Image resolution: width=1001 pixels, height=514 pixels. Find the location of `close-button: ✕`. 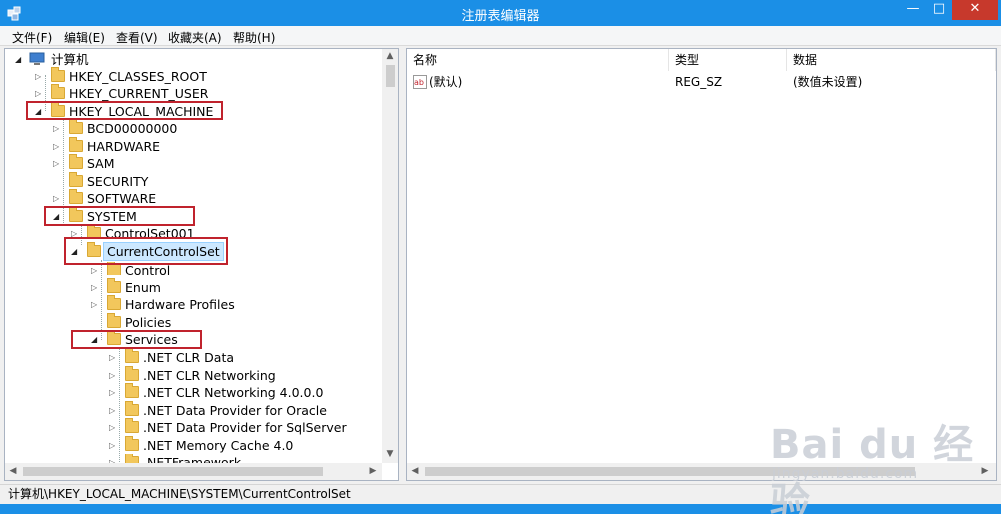

close-button: ✕ is located at coordinates (975, 10).